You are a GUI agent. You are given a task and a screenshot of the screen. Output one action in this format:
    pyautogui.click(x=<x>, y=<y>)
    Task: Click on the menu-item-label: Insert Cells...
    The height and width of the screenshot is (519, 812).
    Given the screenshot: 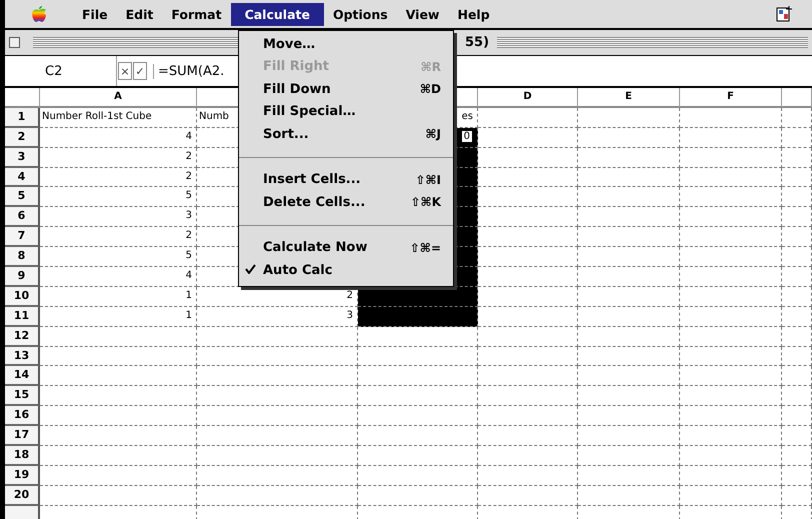 What is the action you would take?
    pyautogui.click(x=312, y=180)
    